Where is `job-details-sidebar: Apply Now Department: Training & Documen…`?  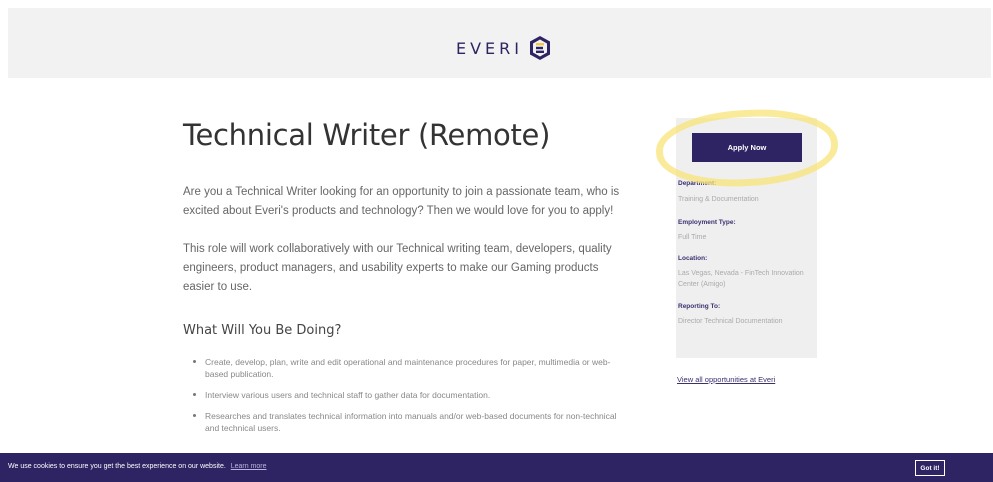 job-details-sidebar: Apply Now Department: Training & Documen… is located at coordinates (746, 238).